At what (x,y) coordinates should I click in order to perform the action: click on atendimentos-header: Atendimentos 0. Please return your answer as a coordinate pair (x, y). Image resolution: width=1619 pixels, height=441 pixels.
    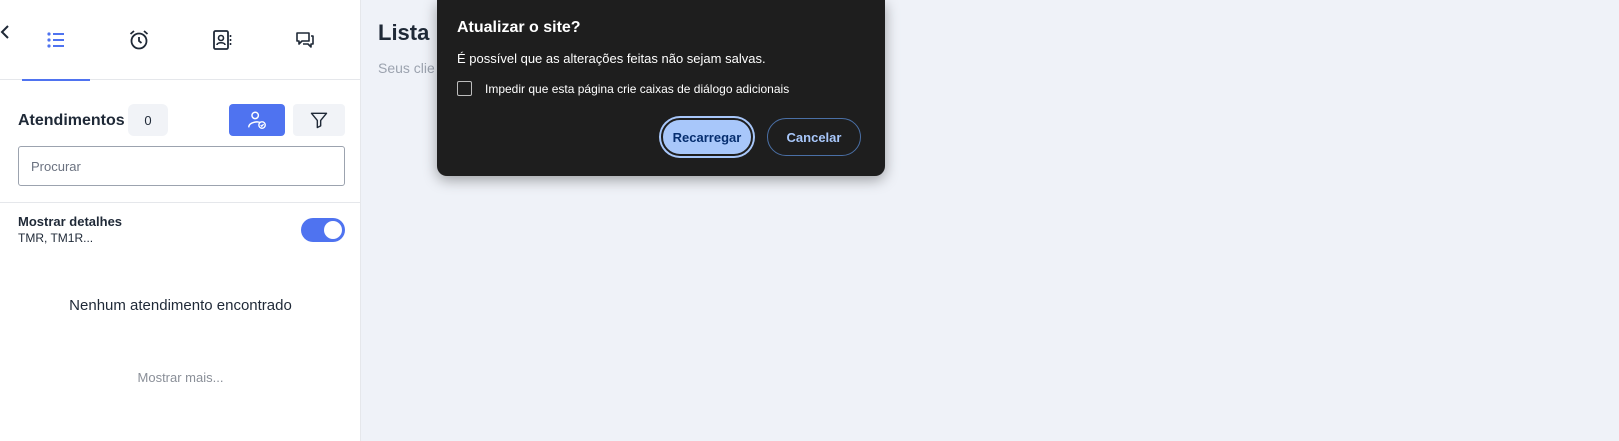
    Looking at the image, I should click on (181, 121).